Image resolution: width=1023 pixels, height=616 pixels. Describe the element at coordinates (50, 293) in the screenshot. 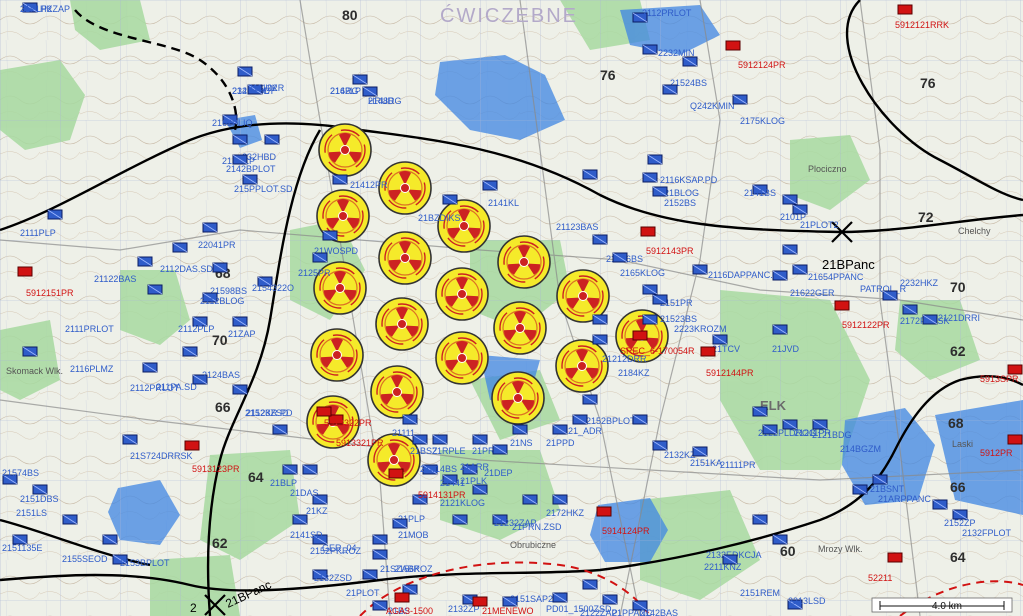

I see `enemy-unit-label: 5912151PR` at that location.